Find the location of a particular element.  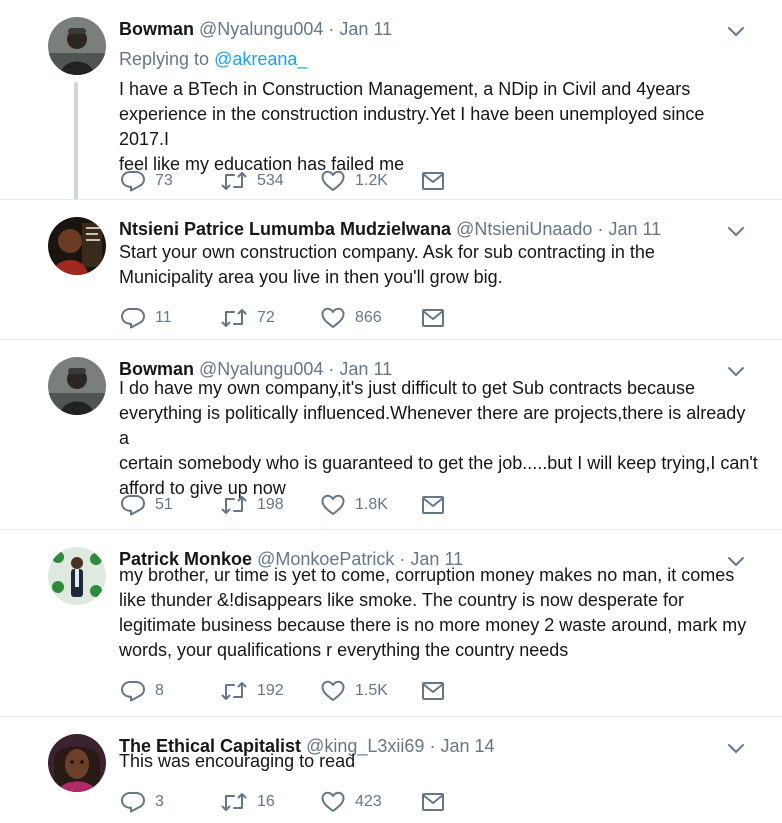

reply-button: 11 is located at coordinates (171, 318).